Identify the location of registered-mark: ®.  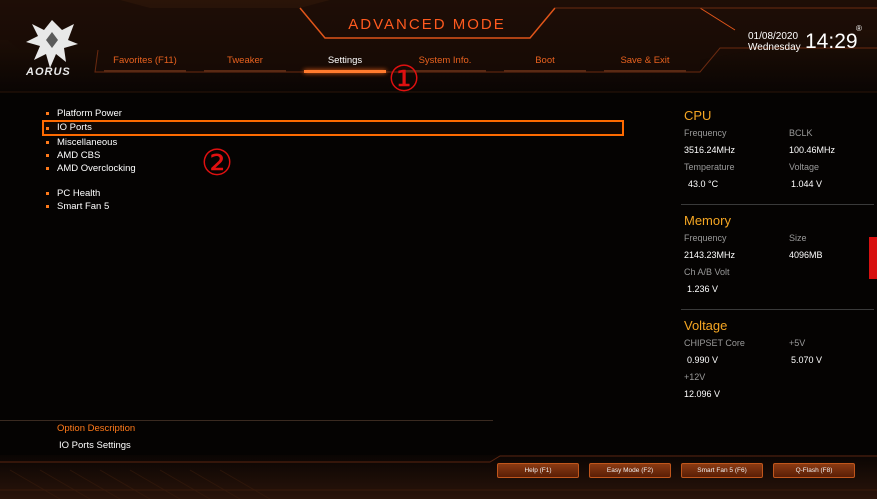
(859, 28).